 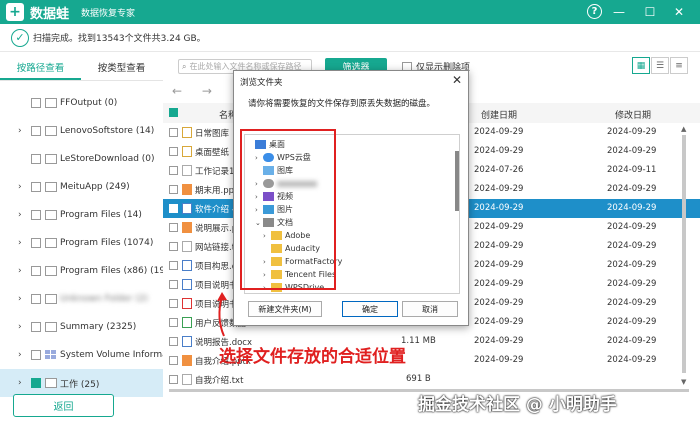 What do you see at coordinates (679, 65) in the screenshot?
I see `detail-view-icon: ≡` at bounding box center [679, 65].